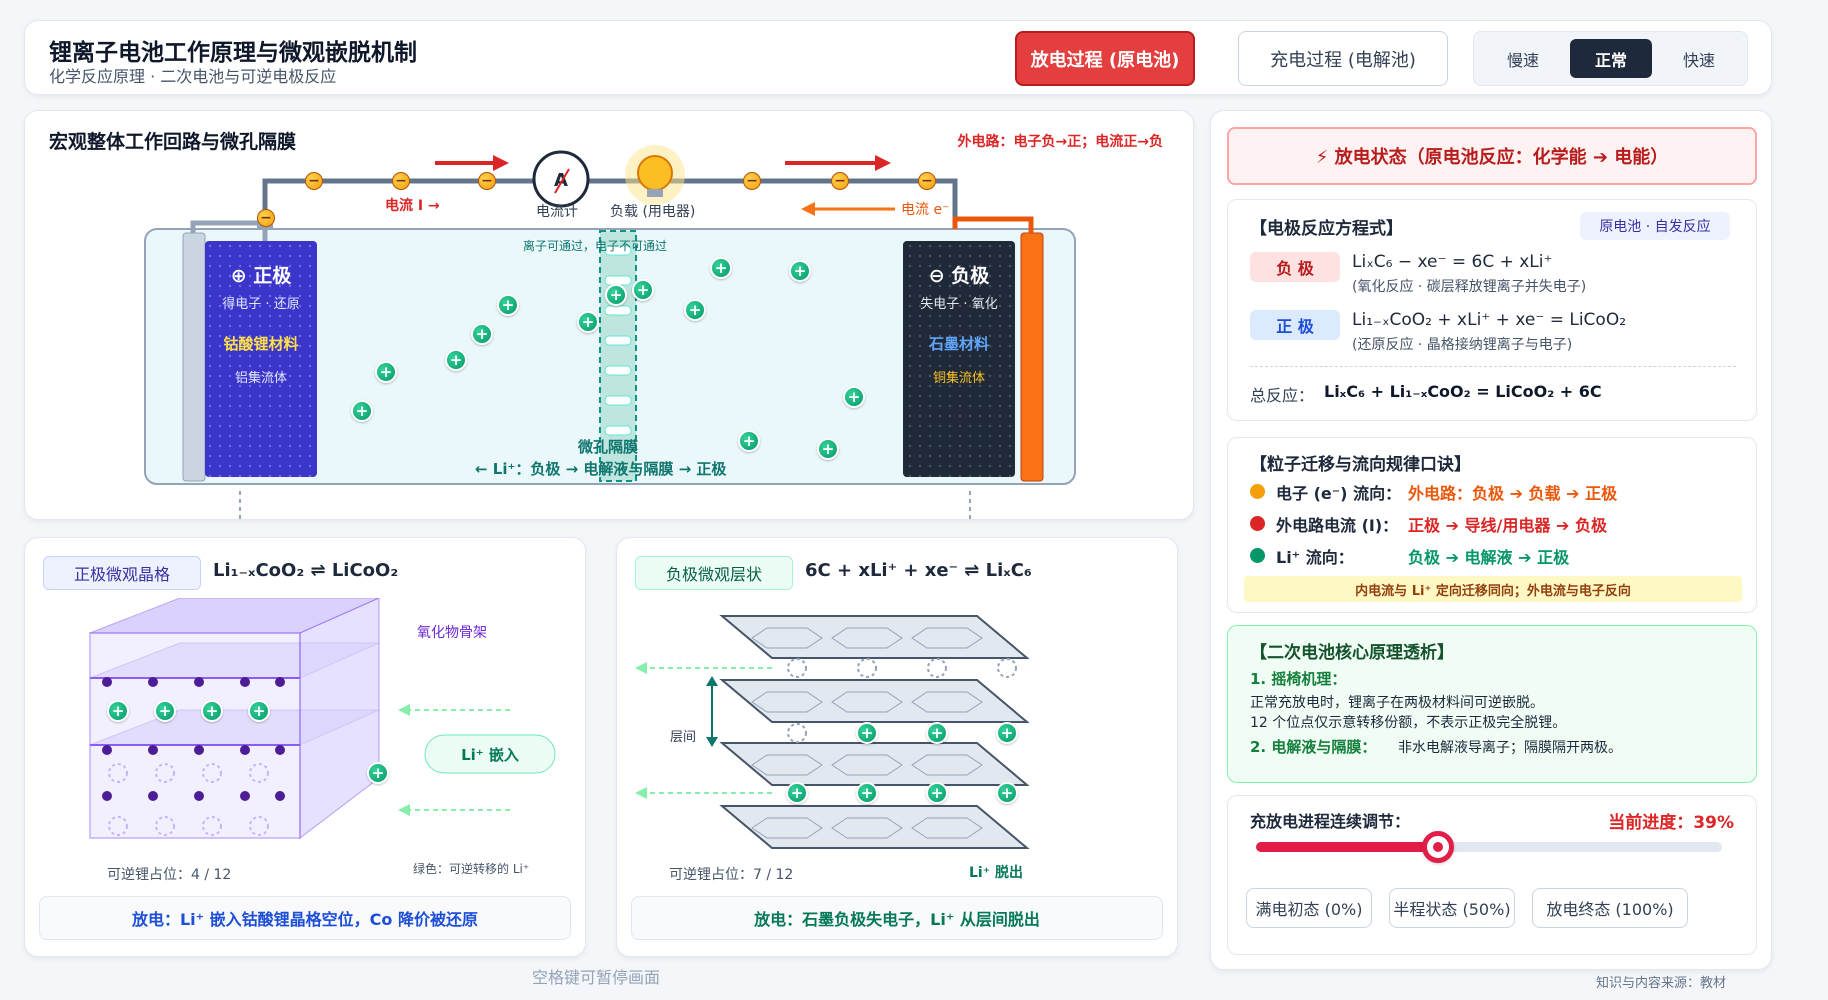  Describe the element at coordinates (1507, 525) in the screenshot. I see `current-flow-value: 正极 ➔ 导线/用电器 ➔ 负极` at that location.